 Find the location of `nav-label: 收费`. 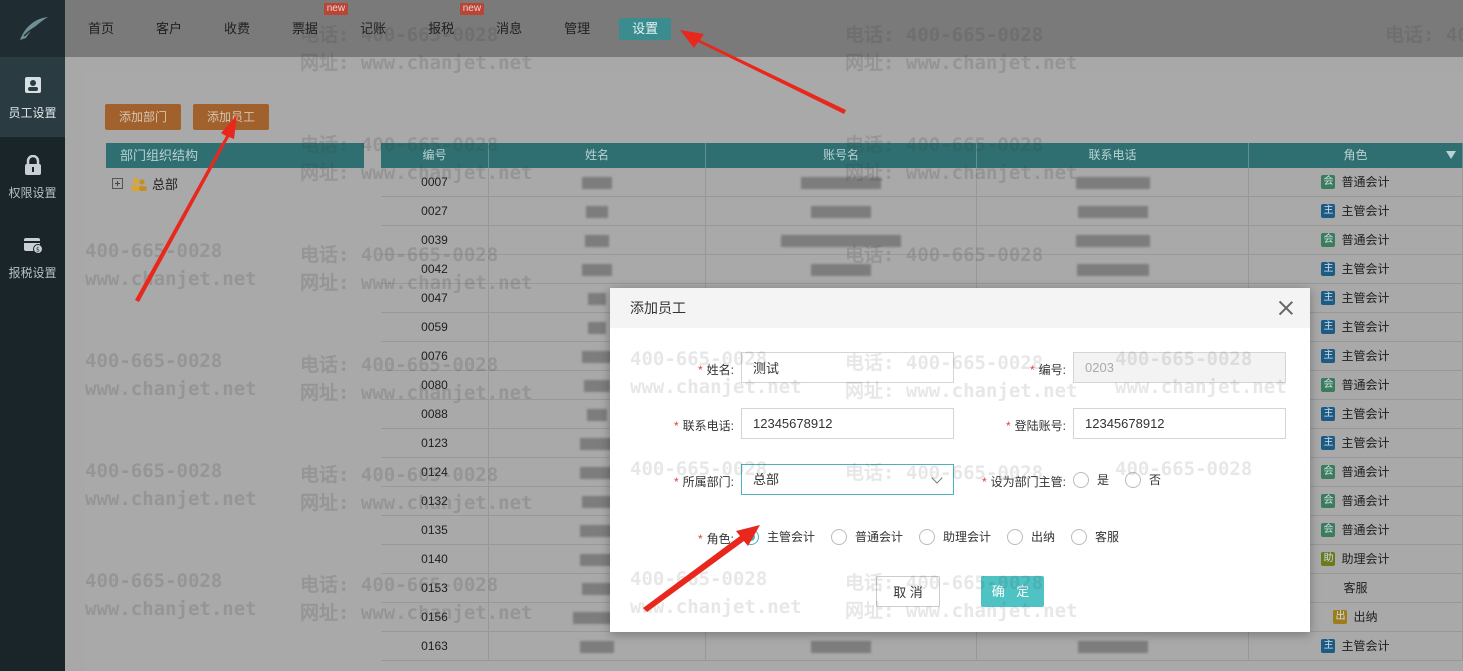

nav-label: 收费 is located at coordinates (237, 28).